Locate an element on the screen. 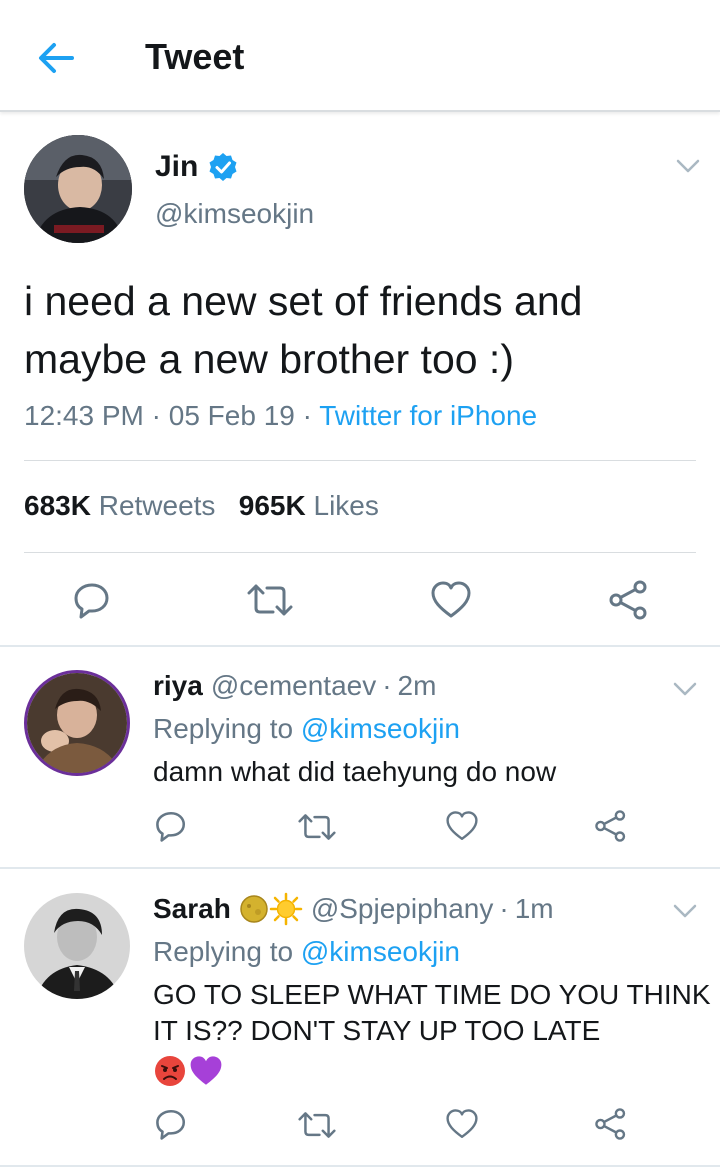 Image resolution: width=720 pixels, height=1171 pixels. reply-emojis is located at coordinates (188, 1071).